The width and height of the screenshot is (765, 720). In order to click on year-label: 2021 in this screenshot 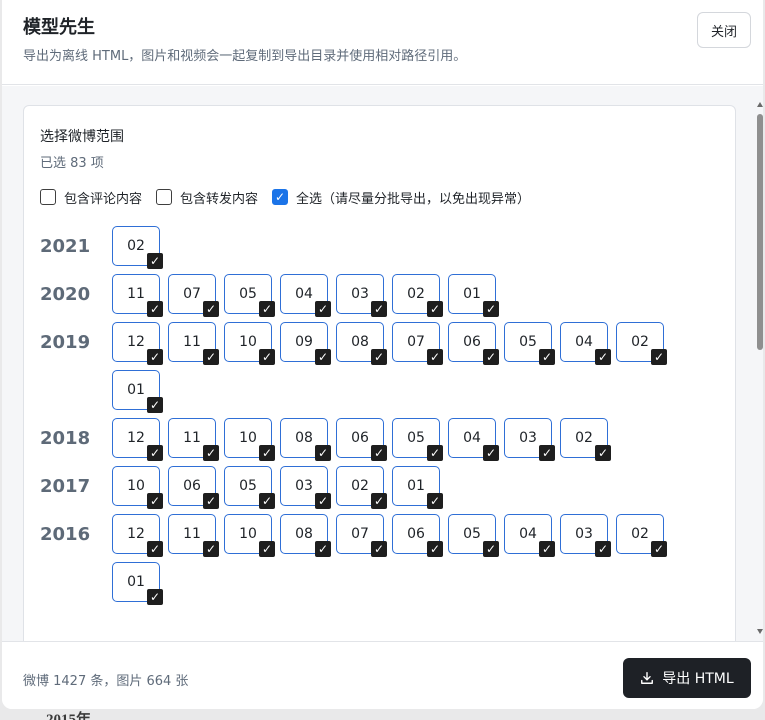, I will do `click(65, 246)`.